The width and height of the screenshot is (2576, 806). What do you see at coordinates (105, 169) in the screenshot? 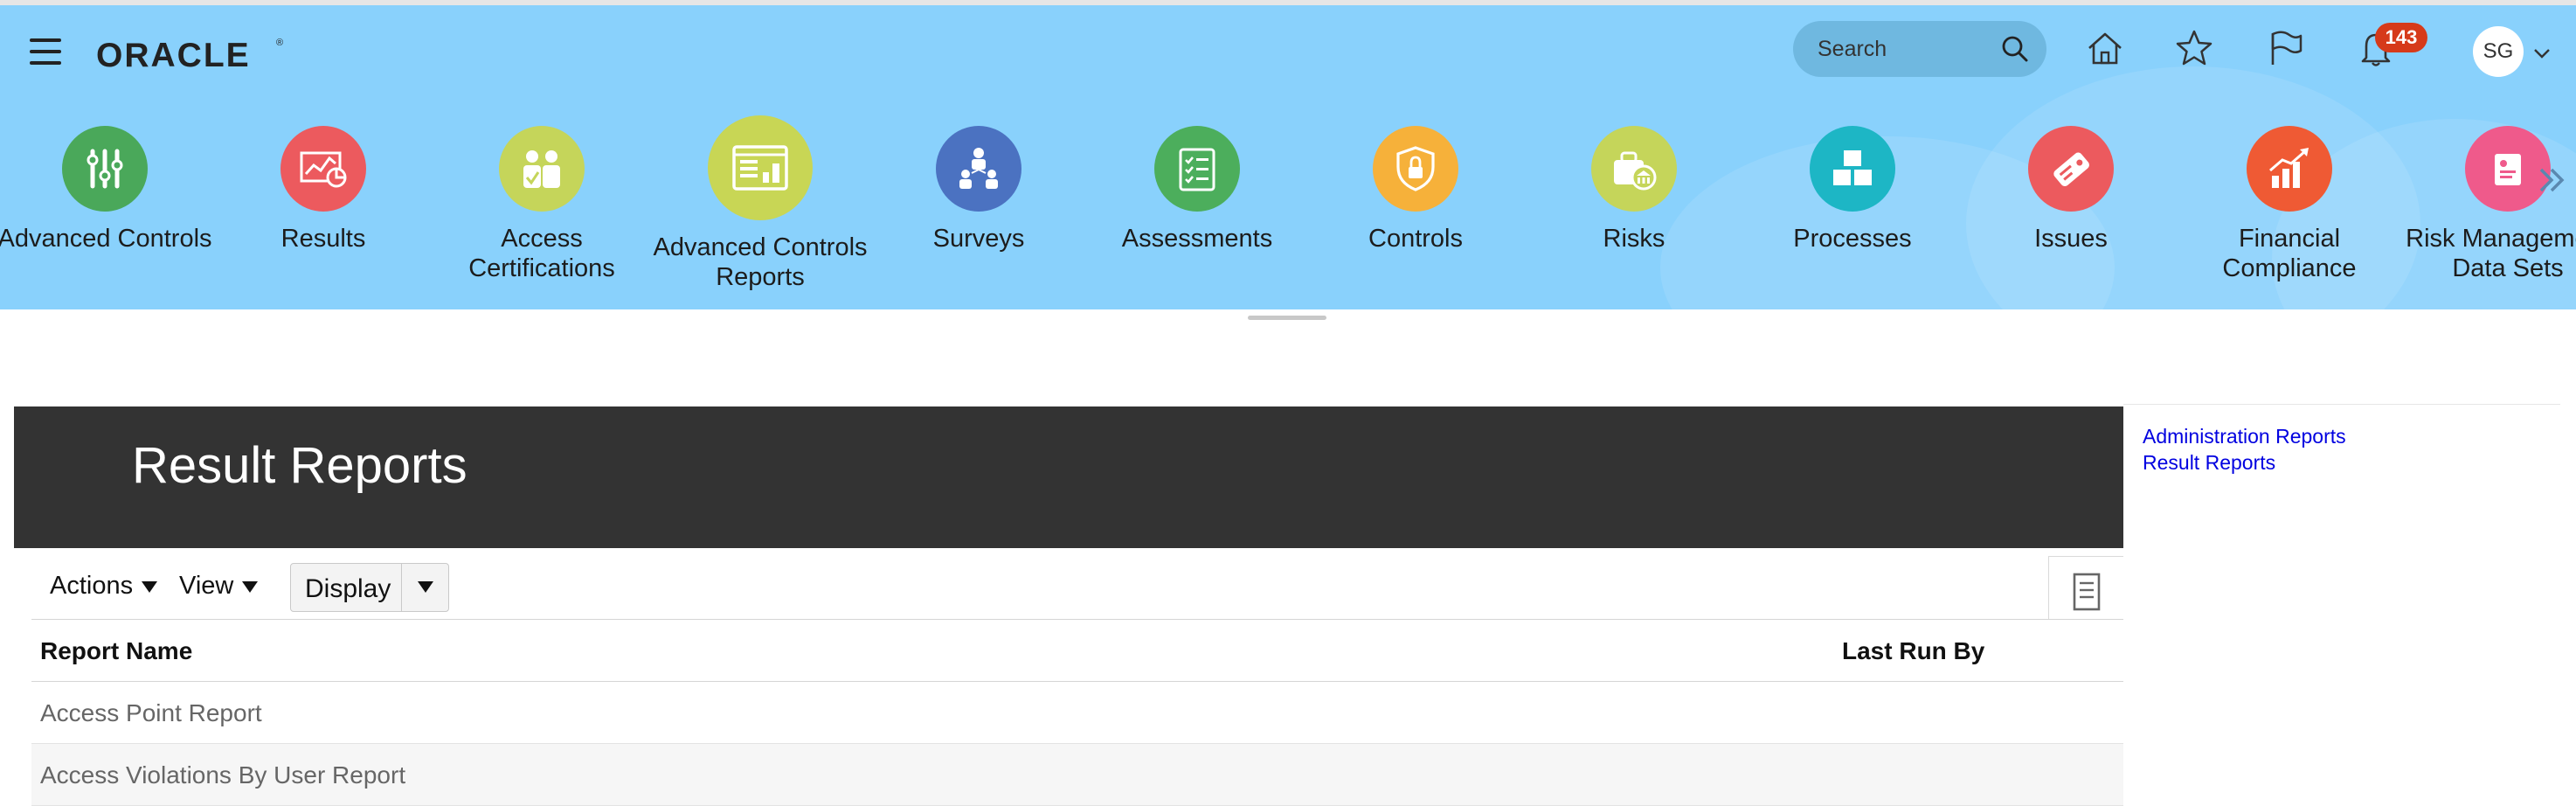
I see `sliders-icon` at bounding box center [105, 169].